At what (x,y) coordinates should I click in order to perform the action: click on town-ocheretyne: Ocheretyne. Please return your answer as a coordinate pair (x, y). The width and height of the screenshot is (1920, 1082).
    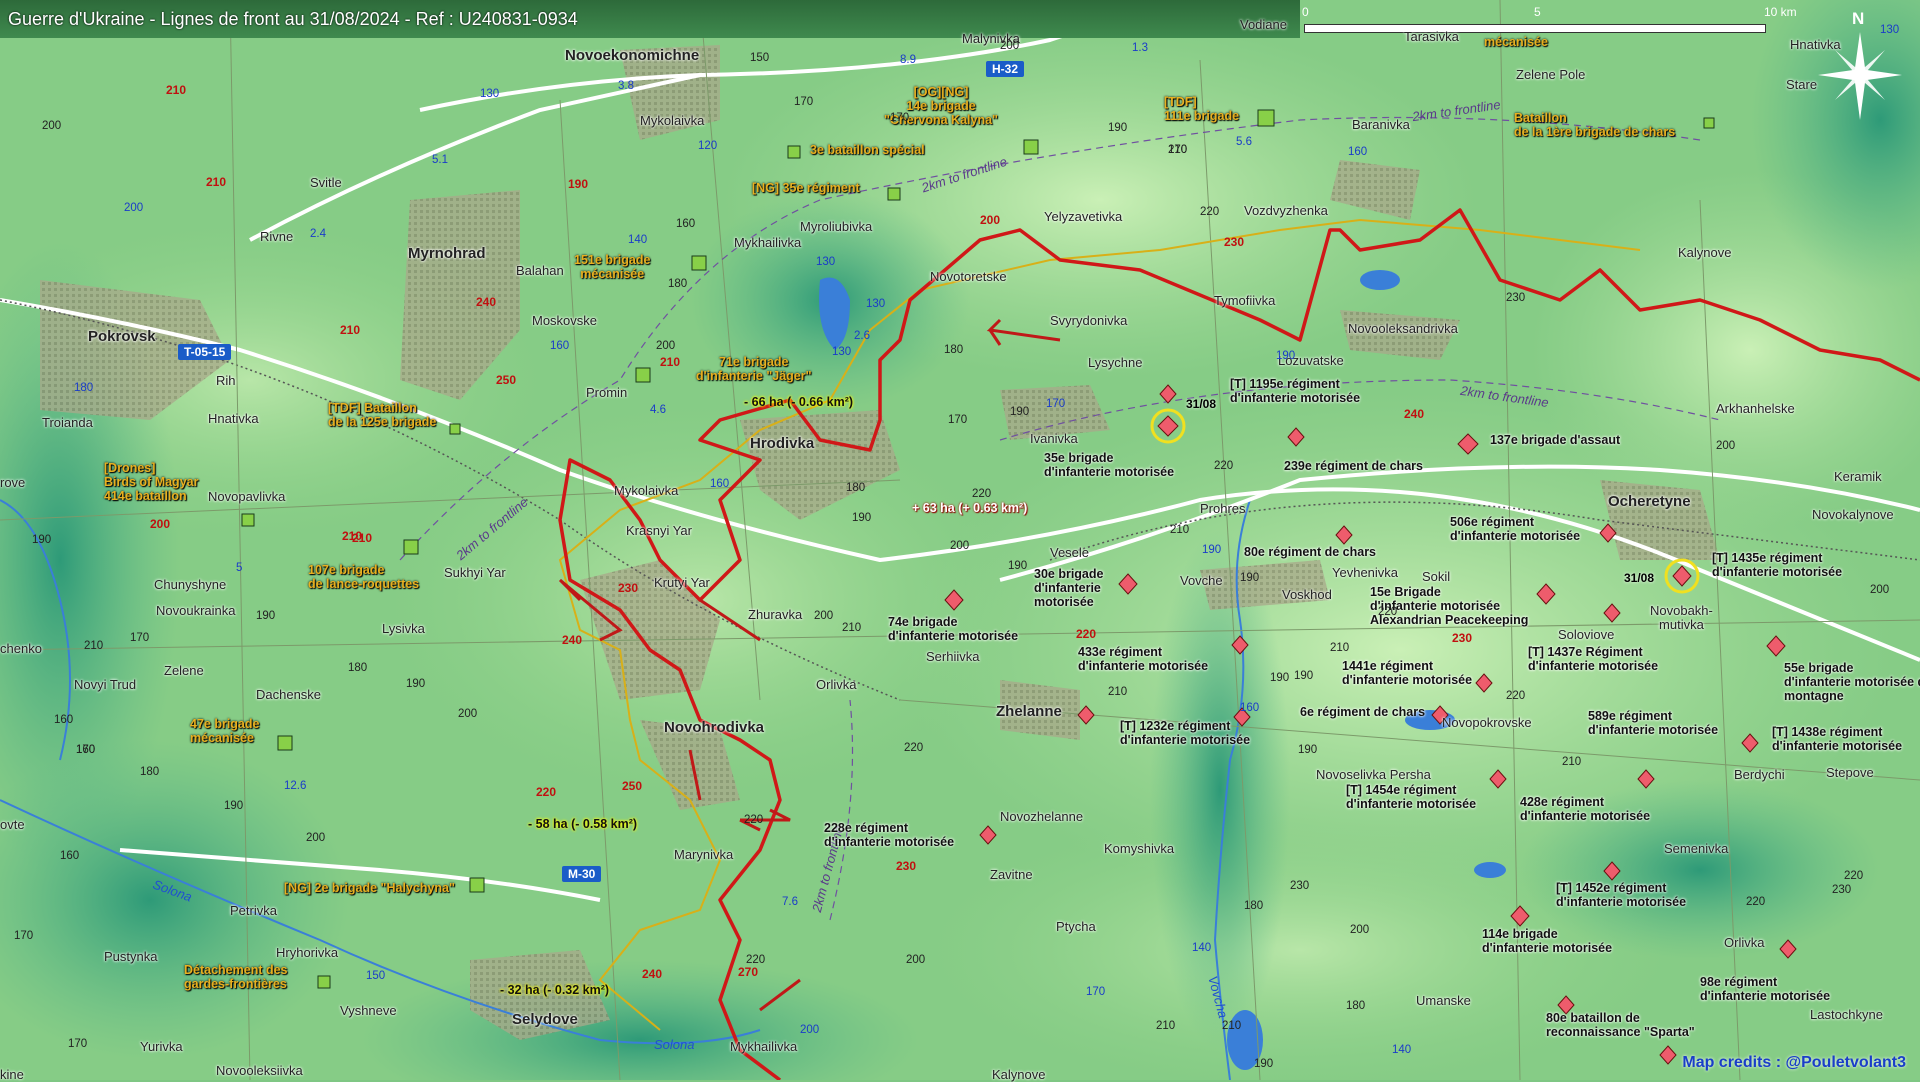
    Looking at the image, I should click on (1649, 501).